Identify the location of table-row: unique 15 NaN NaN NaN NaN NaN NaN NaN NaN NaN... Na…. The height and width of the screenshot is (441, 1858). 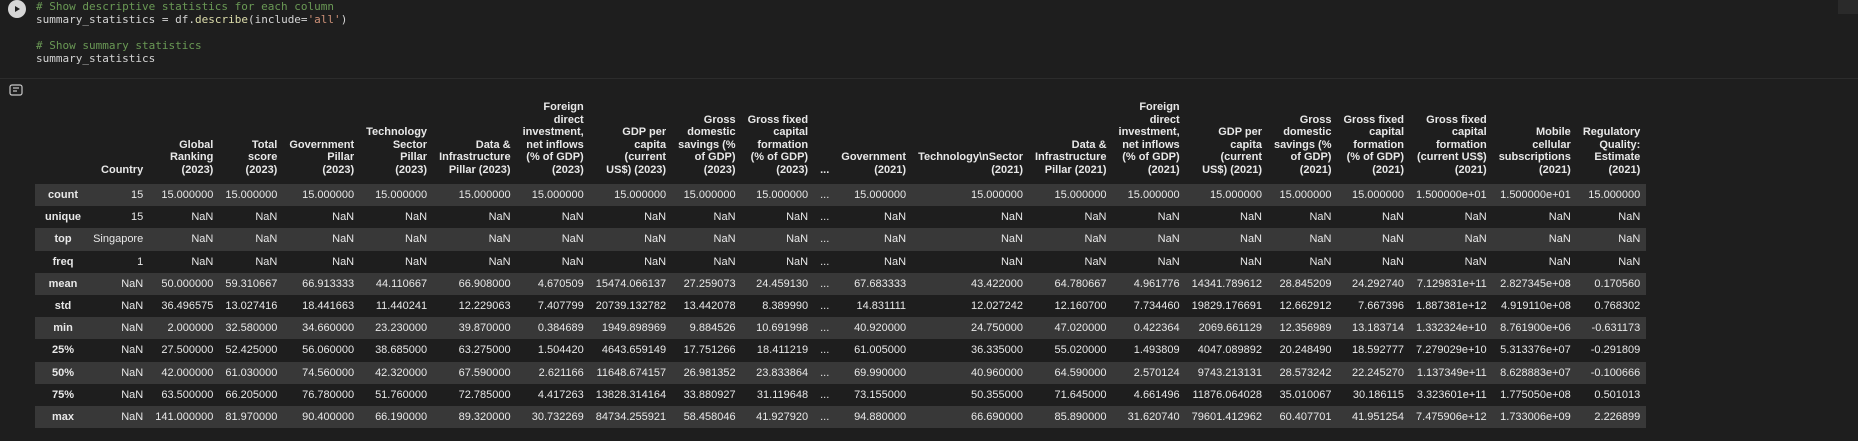
(841, 217).